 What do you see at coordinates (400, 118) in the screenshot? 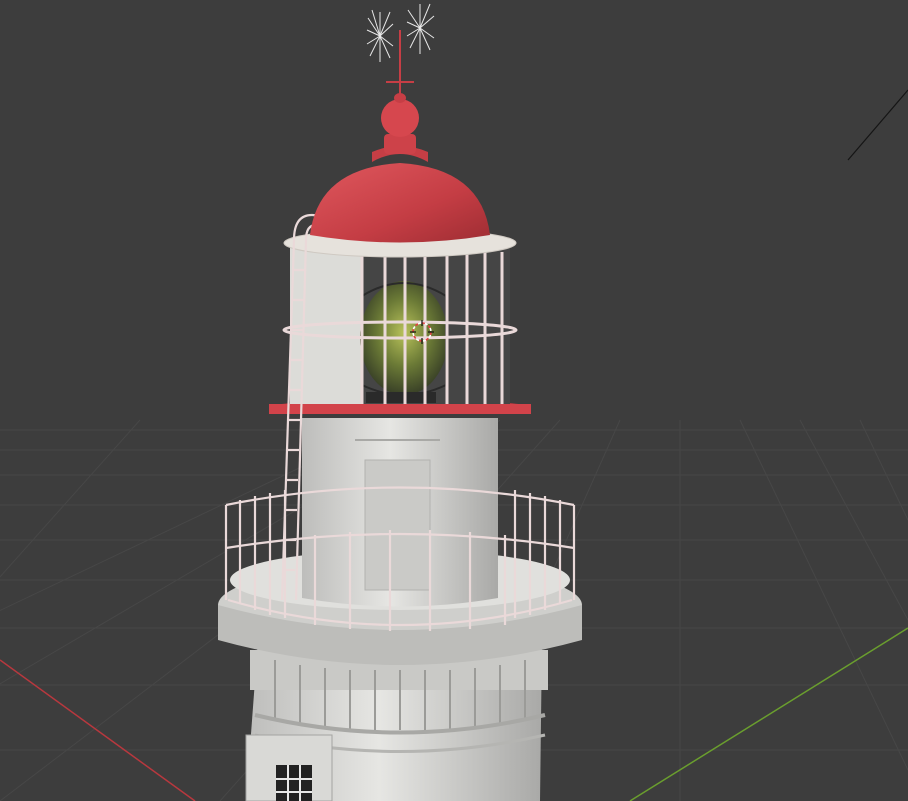
I see `dome-finial` at bounding box center [400, 118].